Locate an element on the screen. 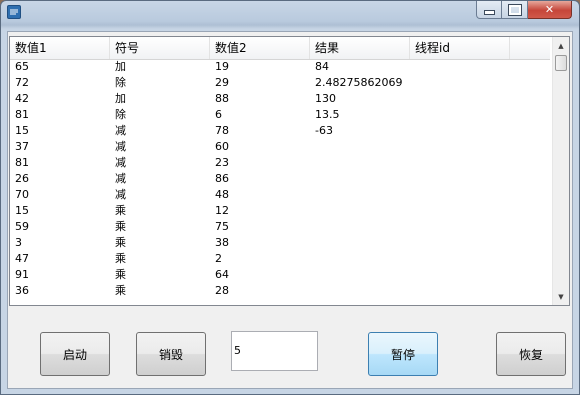  minimize-button is located at coordinates (489, 10).